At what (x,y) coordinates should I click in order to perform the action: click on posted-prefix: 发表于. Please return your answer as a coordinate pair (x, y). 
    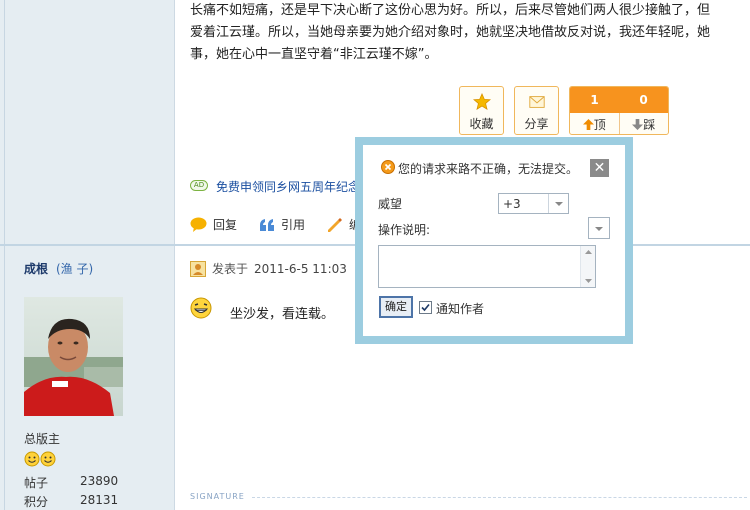
    Looking at the image, I should click on (230, 269).